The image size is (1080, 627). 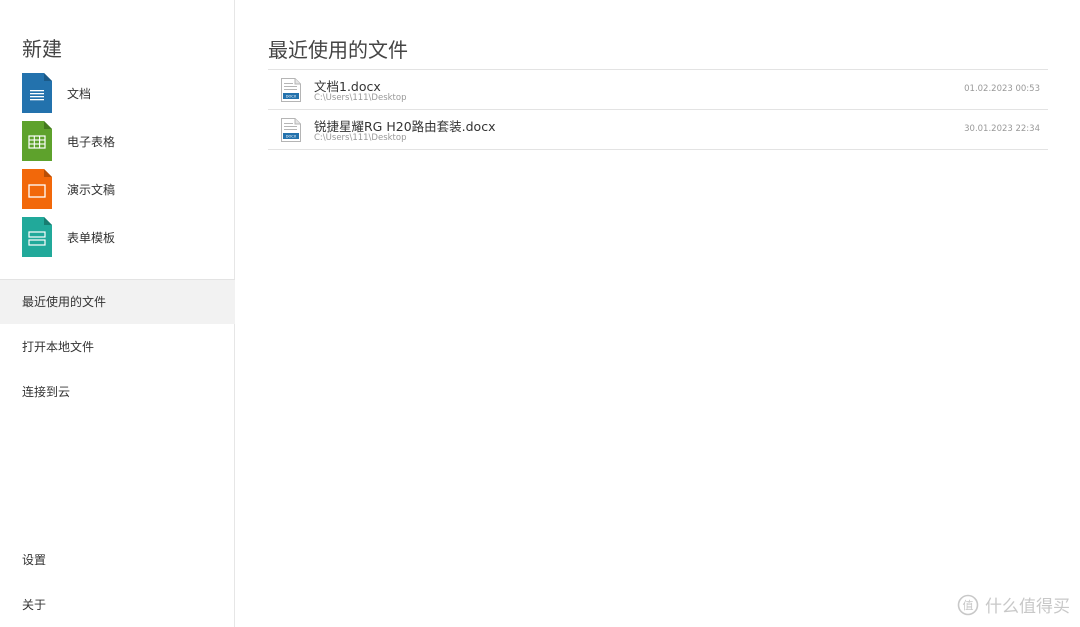 What do you see at coordinates (117, 392) in the screenshot?
I see `nav-item-connect-cloud: 连接到云` at bounding box center [117, 392].